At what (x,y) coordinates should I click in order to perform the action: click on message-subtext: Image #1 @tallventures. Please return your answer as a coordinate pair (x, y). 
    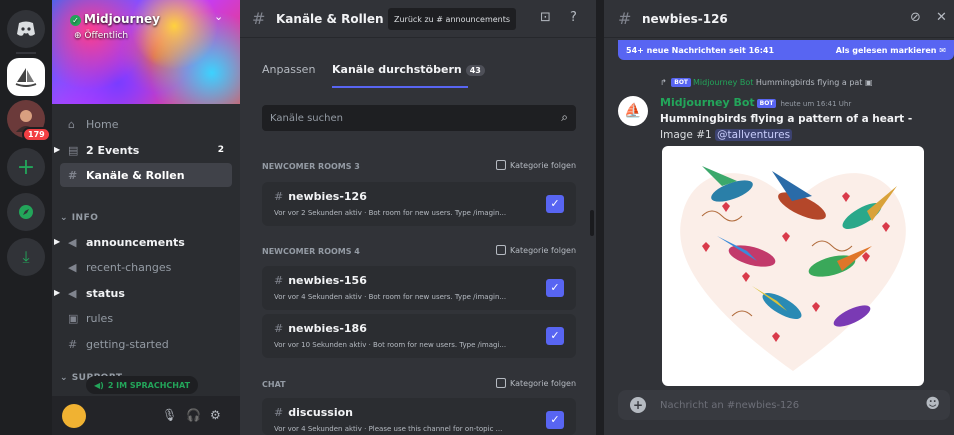
    Looking at the image, I should click on (726, 135).